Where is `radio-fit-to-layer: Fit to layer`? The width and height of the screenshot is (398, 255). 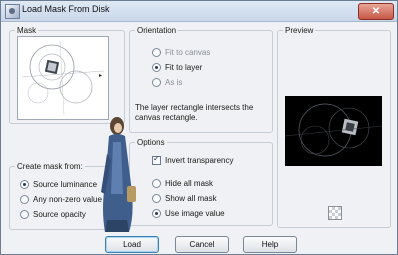 radio-fit-to-layer: Fit to layer is located at coordinates (177, 67).